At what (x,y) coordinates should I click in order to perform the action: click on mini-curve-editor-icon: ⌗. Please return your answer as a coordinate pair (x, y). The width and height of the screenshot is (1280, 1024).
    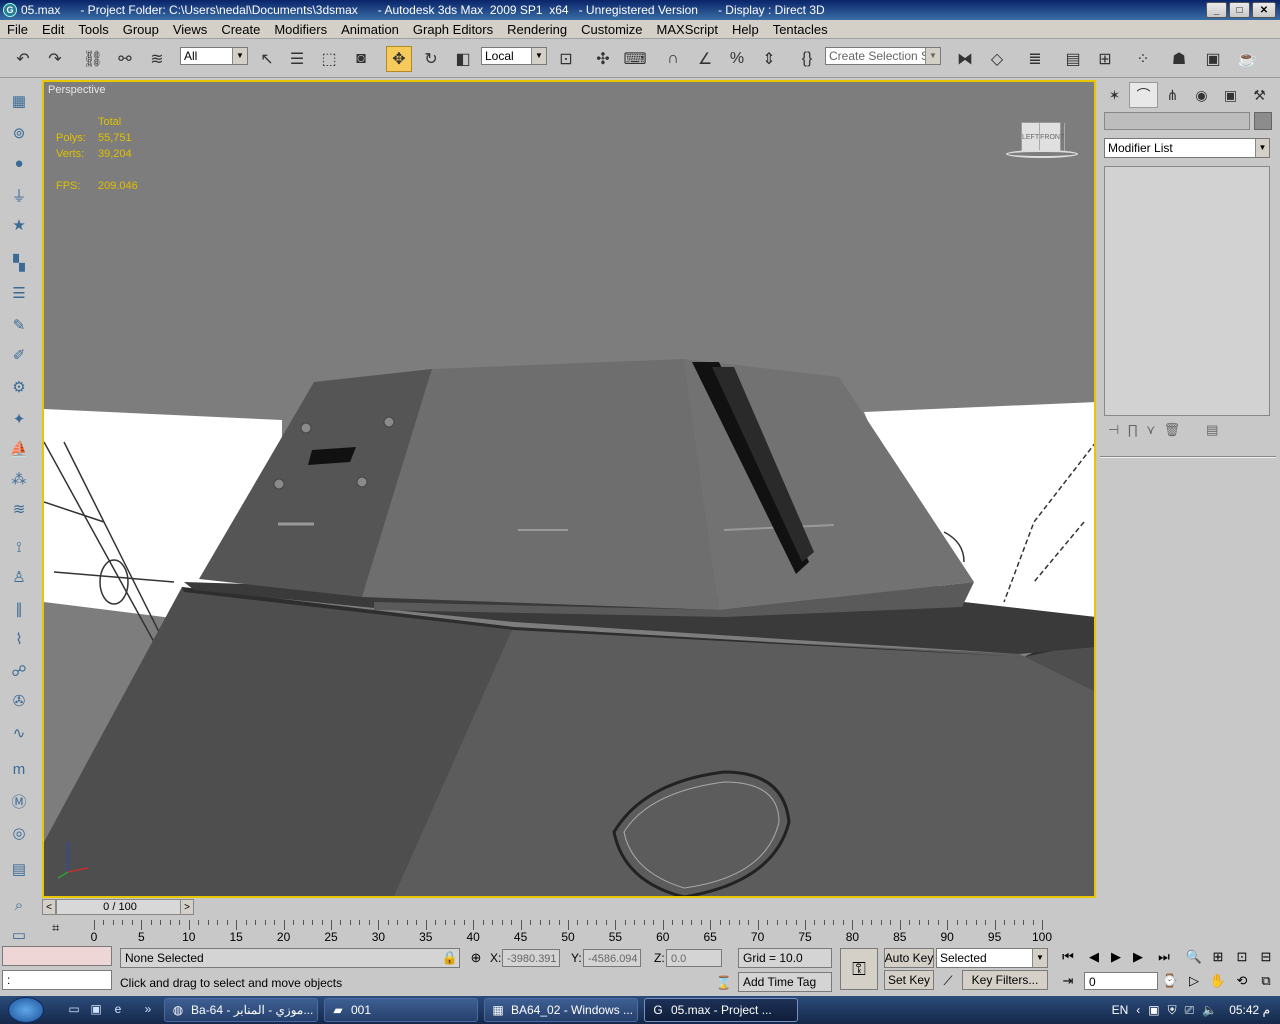
    Looking at the image, I should click on (62, 929).